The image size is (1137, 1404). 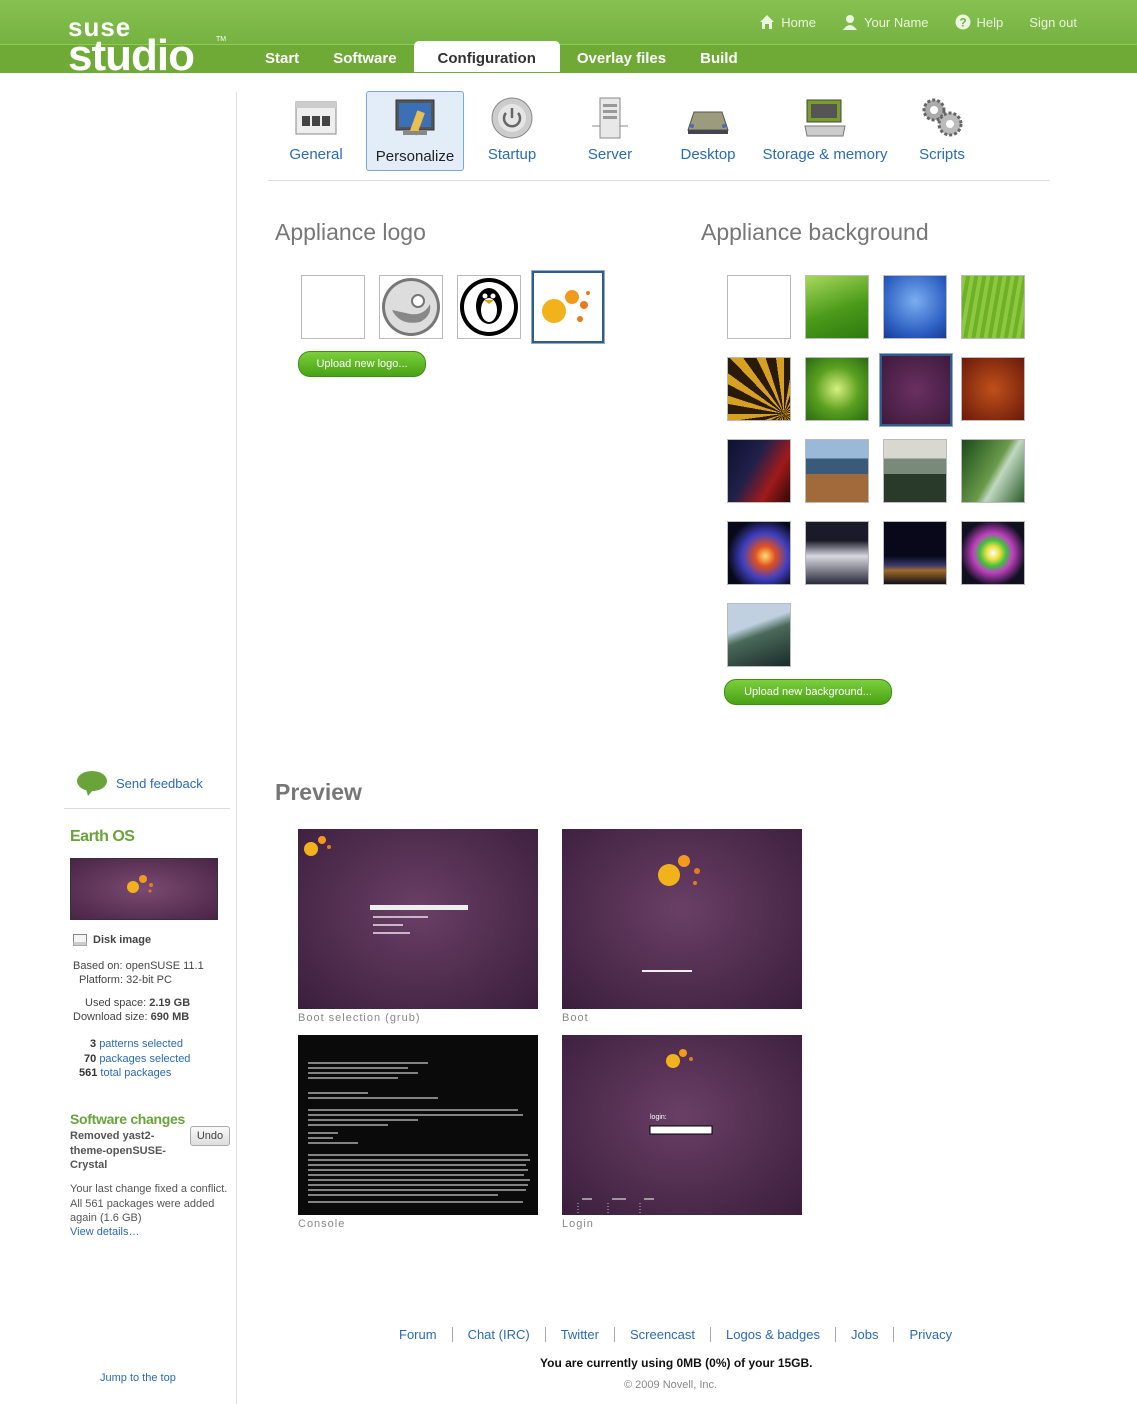 What do you see at coordinates (486, 56) in the screenshot?
I see `tab-configuration: Configuration` at bounding box center [486, 56].